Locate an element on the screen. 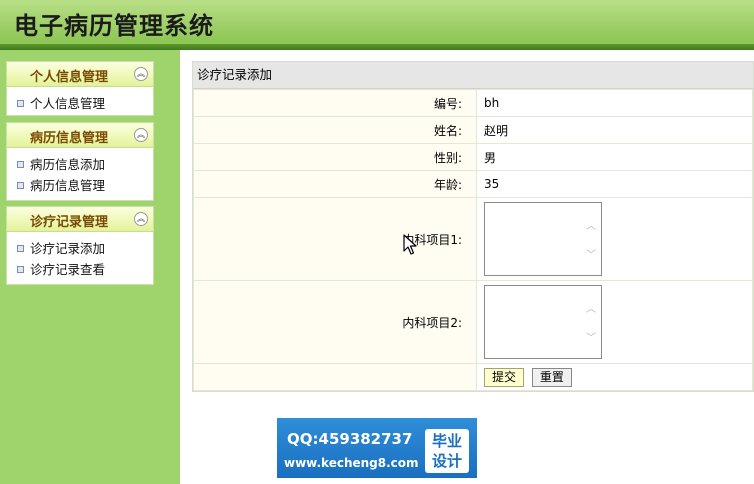  app-title: 电子病历管理系统 is located at coordinates (114, 25).